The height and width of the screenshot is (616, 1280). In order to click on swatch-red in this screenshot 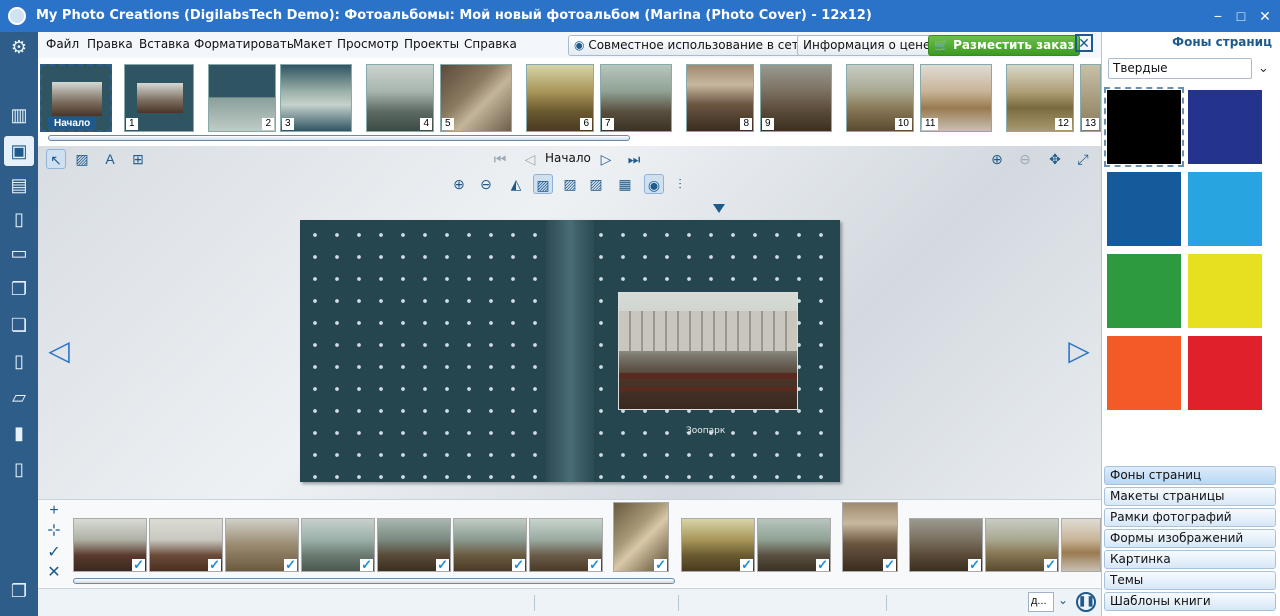, I will do `click(1225, 373)`.